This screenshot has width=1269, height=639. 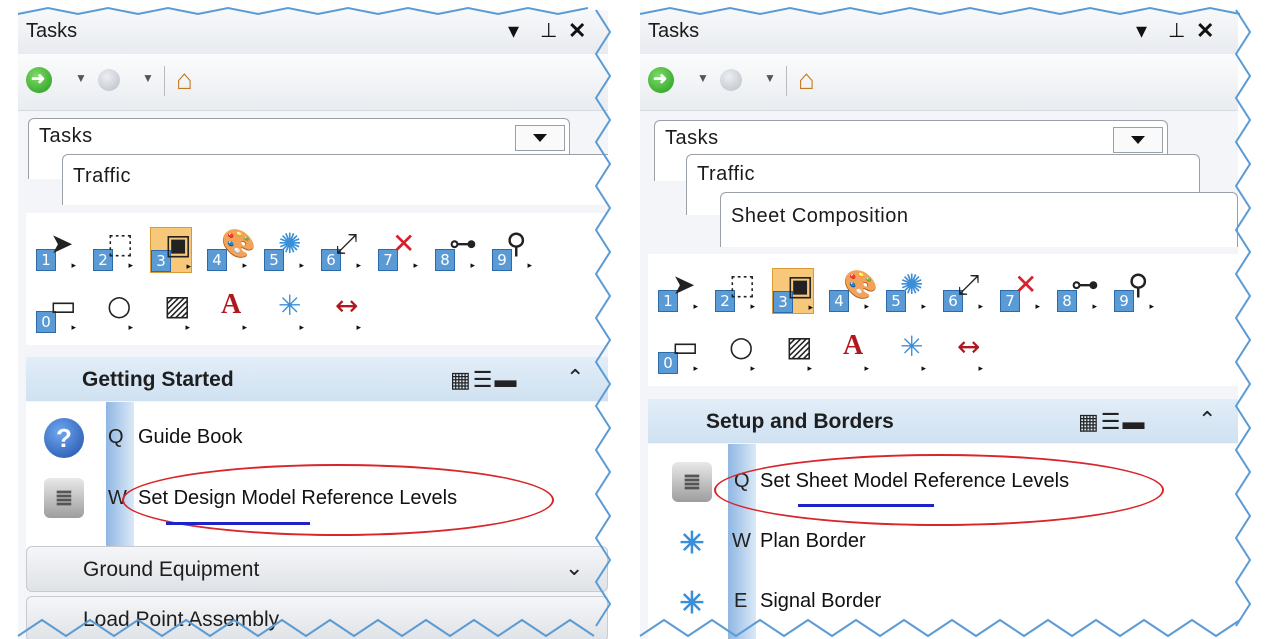 I want to click on section-header-setup-and-borders: Setup and Borders ▦☰▬ ⌃, so click(x=943, y=421).